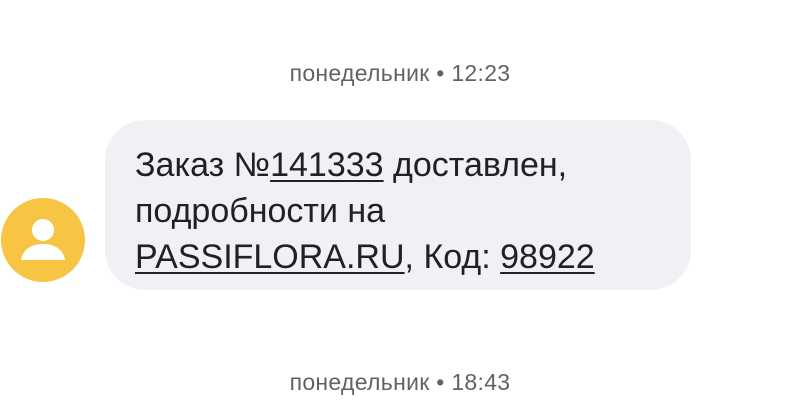 The width and height of the screenshot is (800, 402). Describe the element at coordinates (475, 165) in the screenshot. I see `order-status: доставлен,` at that location.